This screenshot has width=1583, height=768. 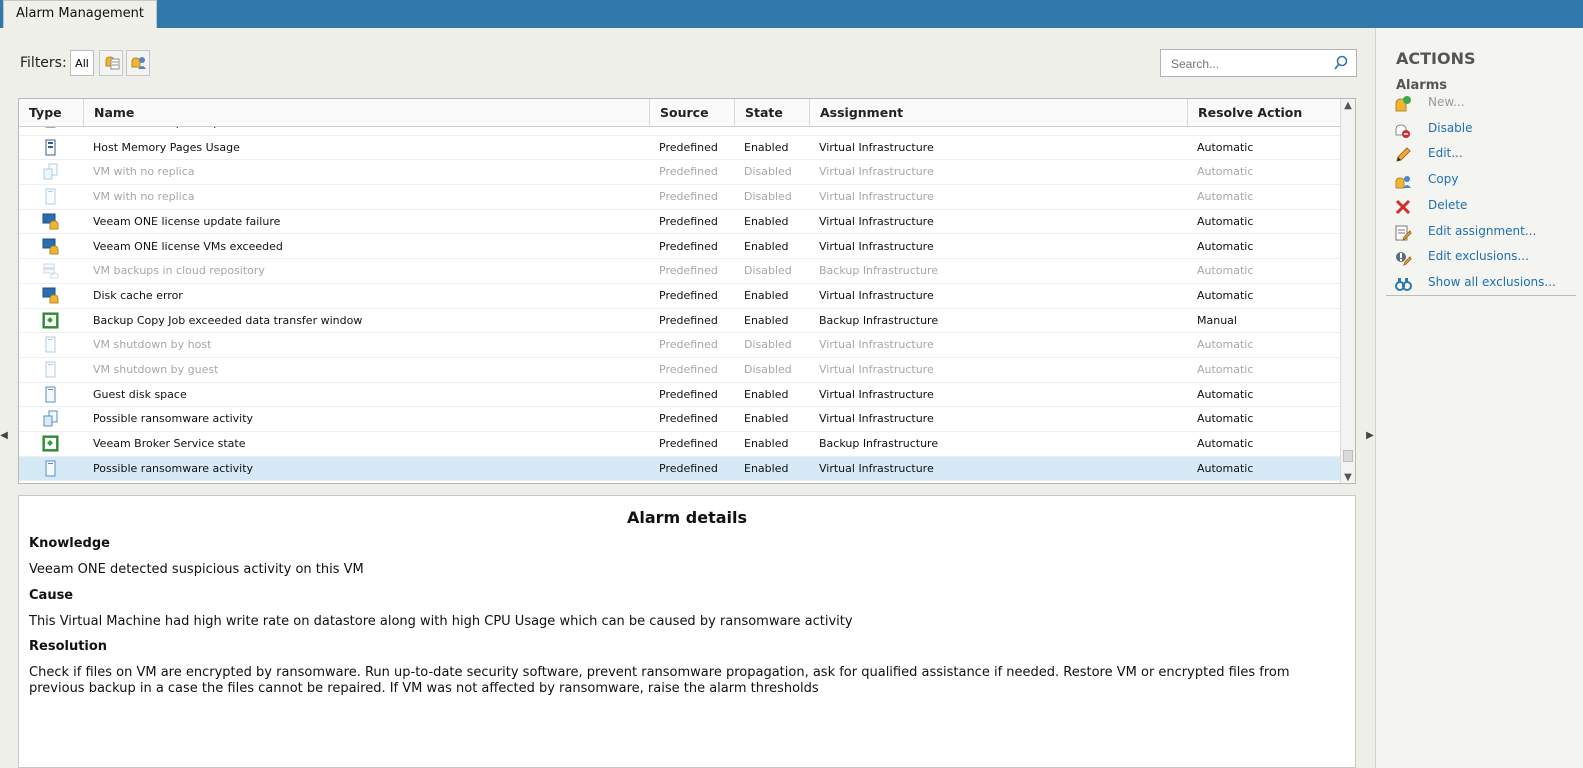 I want to click on copy-icon, so click(x=1403, y=181).